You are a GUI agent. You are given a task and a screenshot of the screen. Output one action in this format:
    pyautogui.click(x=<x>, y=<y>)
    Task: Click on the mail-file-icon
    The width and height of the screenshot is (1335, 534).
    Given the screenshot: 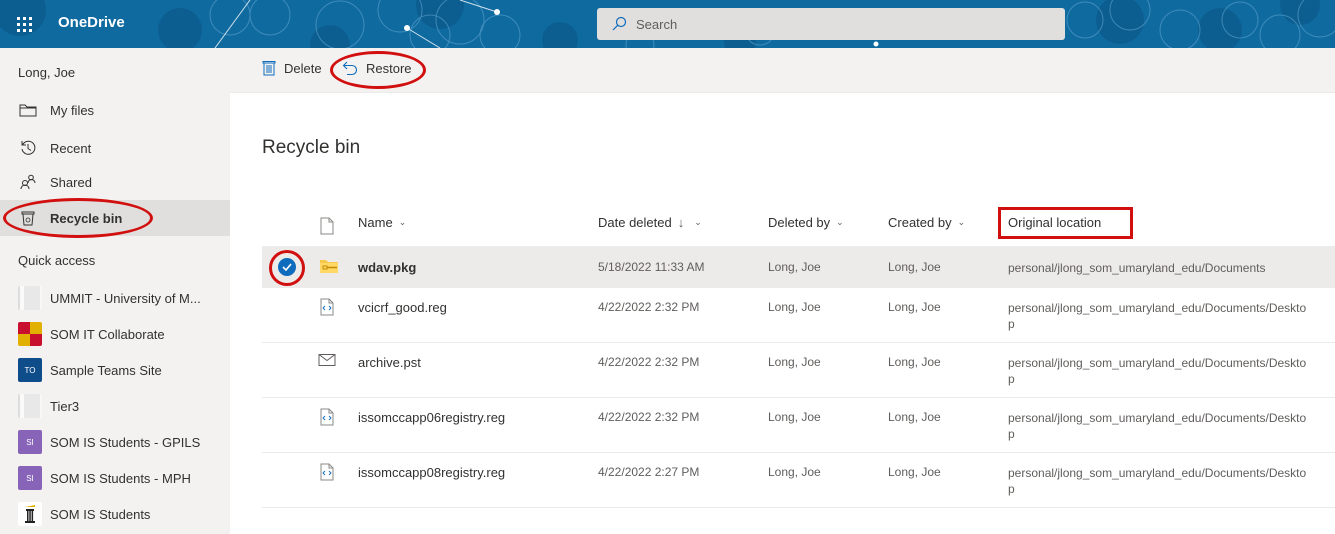 What is the action you would take?
    pyautogui.click(x=327, y=362)
    